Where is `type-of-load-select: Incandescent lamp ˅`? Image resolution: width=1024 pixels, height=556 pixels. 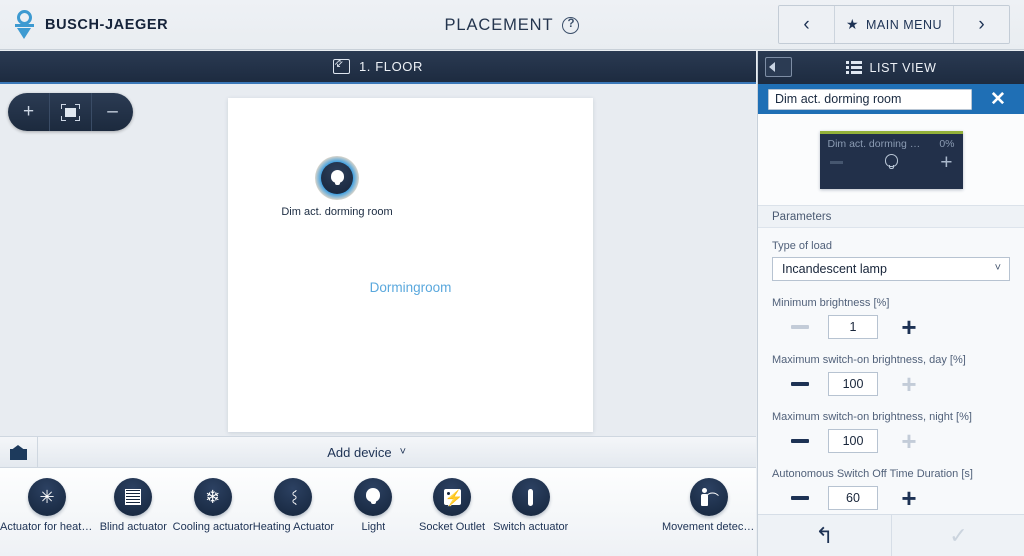 type-of-load-select: Incandescent lamp ˅ is located at coordinates (891, 269).